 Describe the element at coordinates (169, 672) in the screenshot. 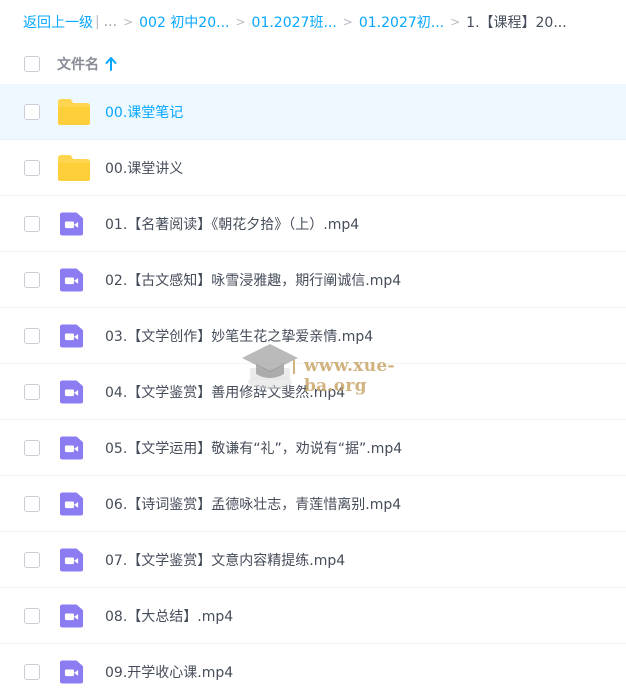

I see `file-name: 09.开学收心课.mp4` at that location.